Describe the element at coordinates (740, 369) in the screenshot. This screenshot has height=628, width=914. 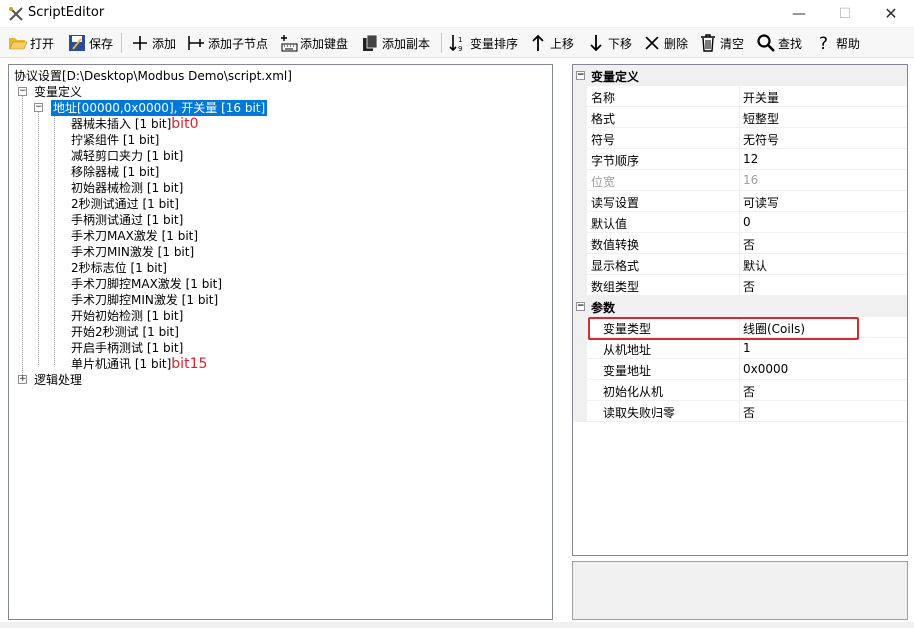
I see `prop-row-var-addr: 变量地址 0x0000` at that location.